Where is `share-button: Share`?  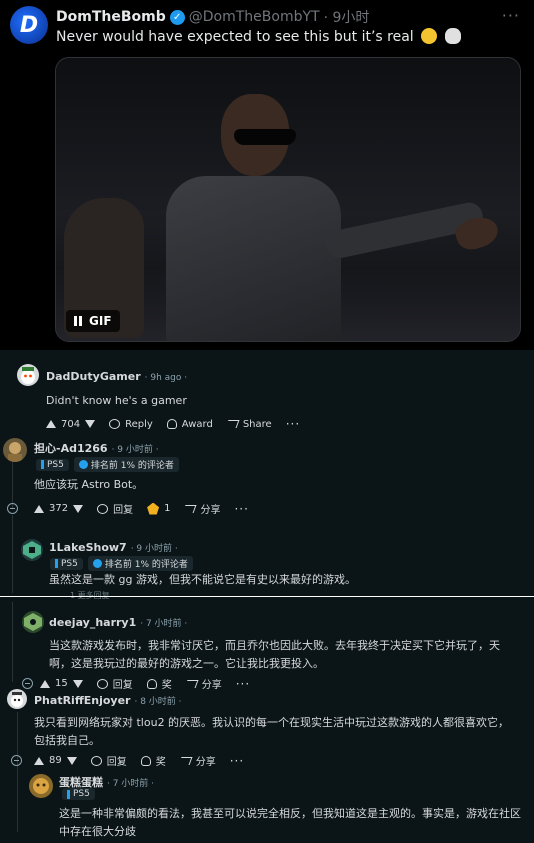
share-button: Share is located at coordinates (248, 424).